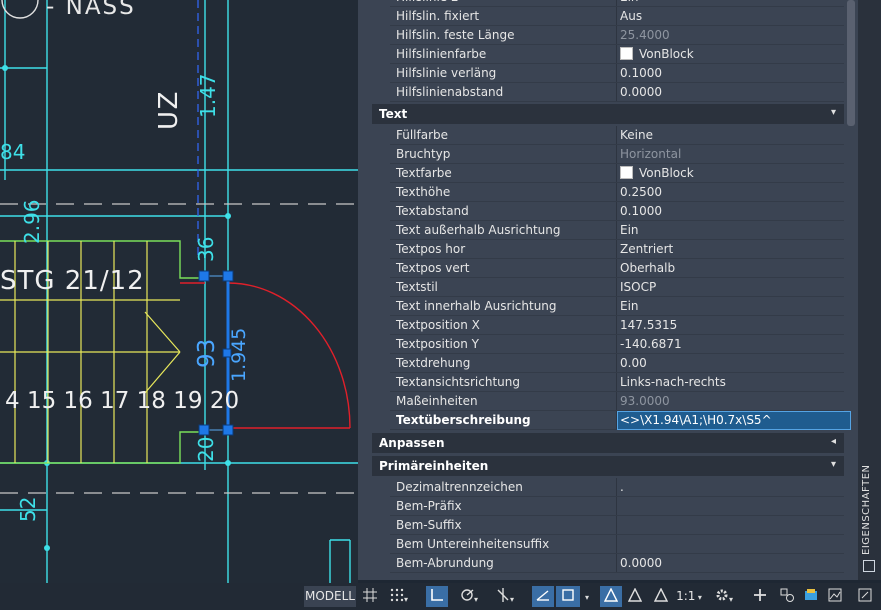 This screenshot has height=610, width=881. I want to click on property-row: Text außerhalb Ausrichtung Ein, so click(608, 230).